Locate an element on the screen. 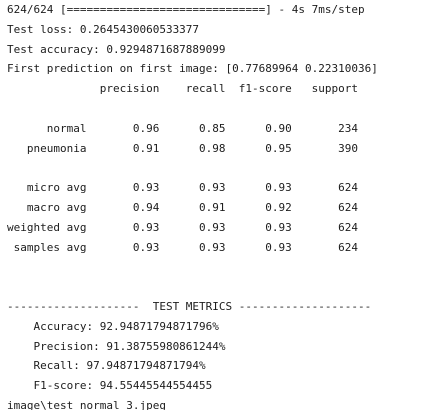  report-row-macro-avg: macro avg 0.94 0.91 0.92 624 is located at coordinates (182, 207).